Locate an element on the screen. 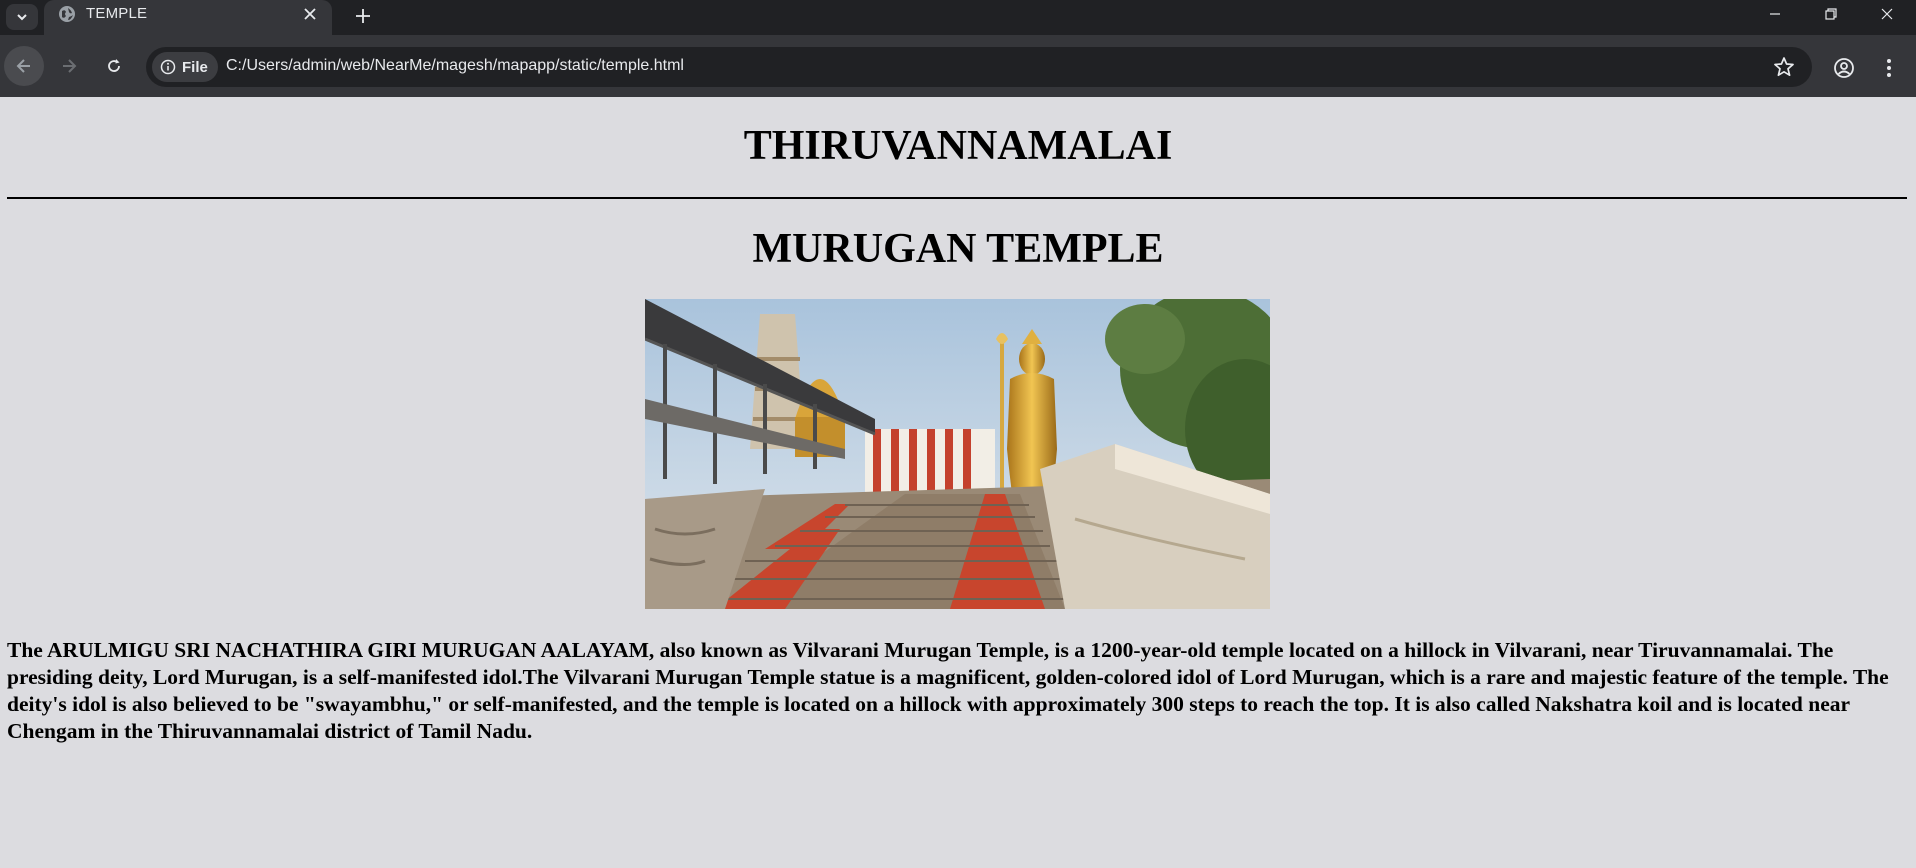 The height and width of the screenshot is (868, 1916). star-icon is located at coordinates (1784, 67).